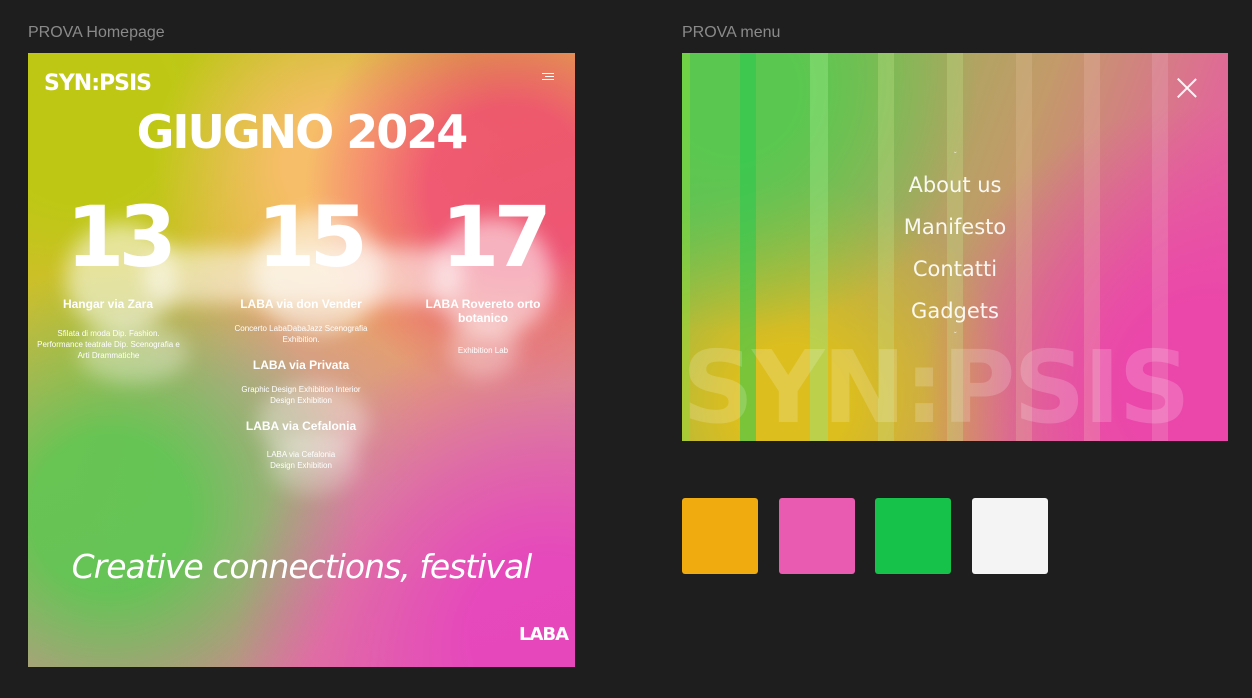  I want to click on event-venue: LABA via don Vender, so click(301, 304).